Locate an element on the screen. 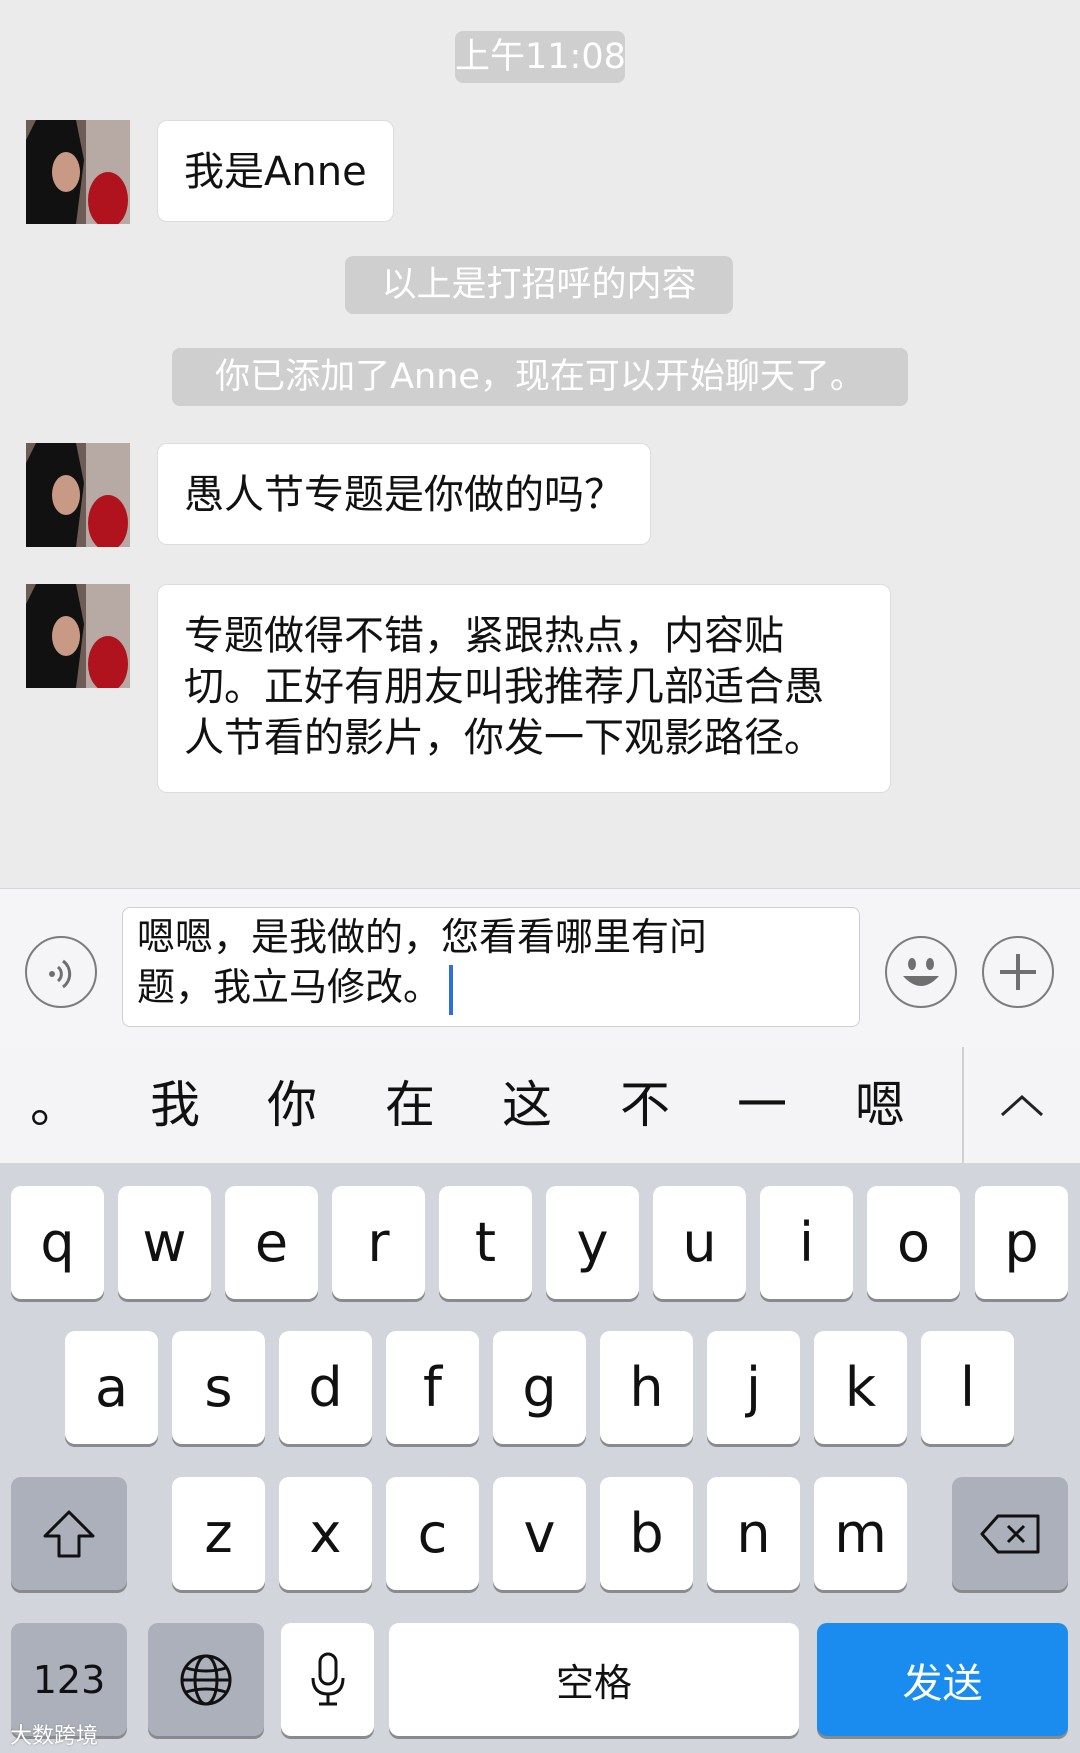 The width and height of the screenshot is (1080, 1753). key-r: r is located at coordinates (378, 1242).